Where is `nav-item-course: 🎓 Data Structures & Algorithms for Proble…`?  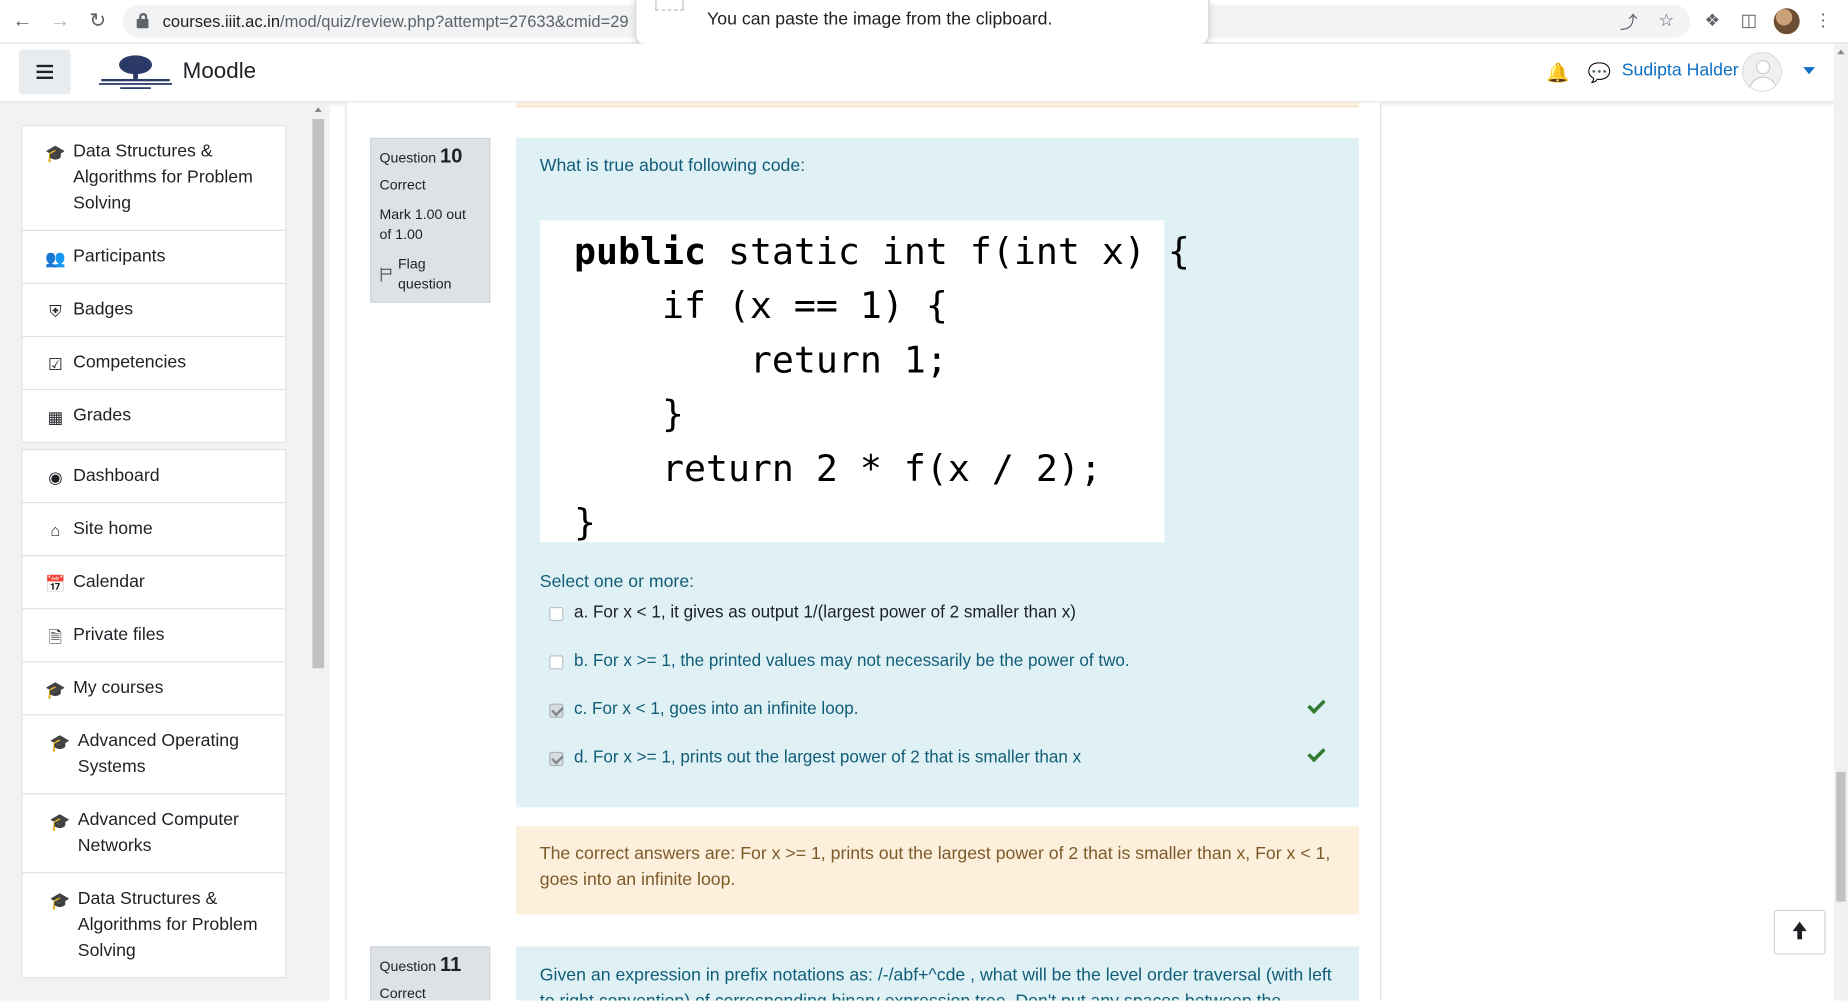
nav-item-course: 🎓 Data Structures & Algorithms for Proble… is located at coordinates (154, 178).